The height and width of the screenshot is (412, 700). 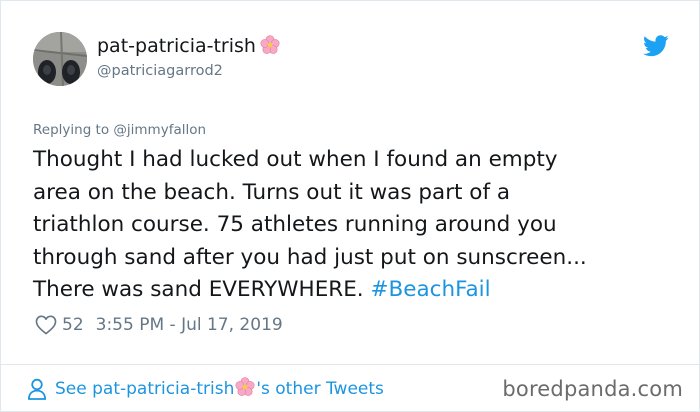 What do you see at coordinates (430, 289) in the screenshot?
I see `hashtag-link: #BeachFail` at bounding box center [430, 289].